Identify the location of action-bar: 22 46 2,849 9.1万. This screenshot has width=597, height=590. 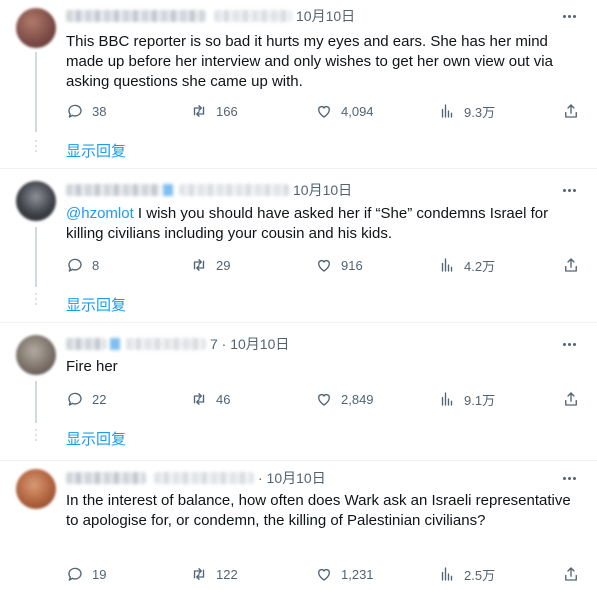
(326, 399).